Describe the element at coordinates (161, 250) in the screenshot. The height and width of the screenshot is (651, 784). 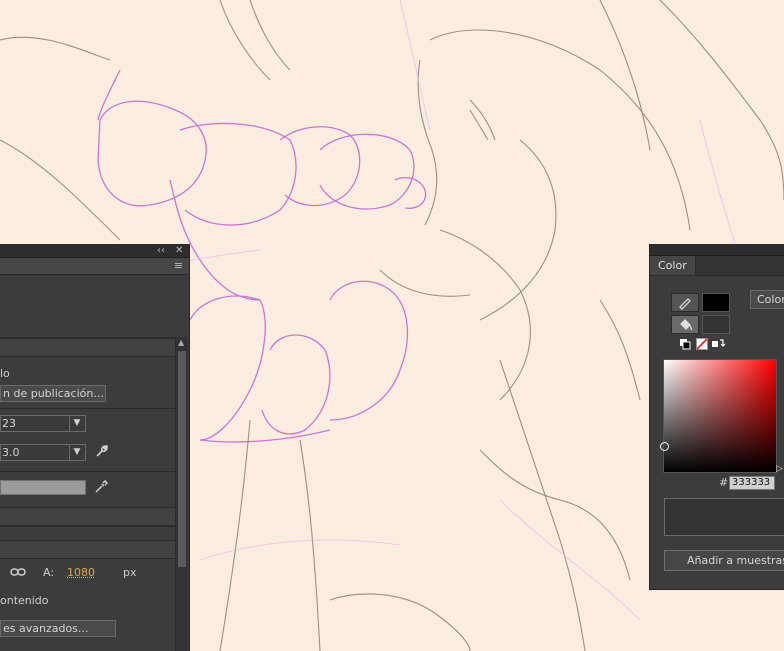
I see `collapse-icon: ‹‹` at that location.